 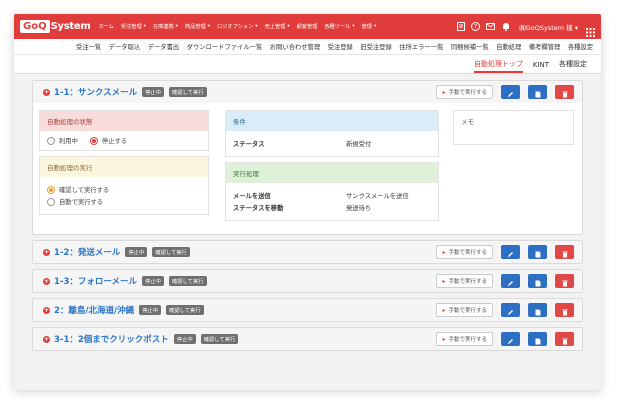 I want to click on nav-item: ロジオプション ▾, so click(x=237, y=26).